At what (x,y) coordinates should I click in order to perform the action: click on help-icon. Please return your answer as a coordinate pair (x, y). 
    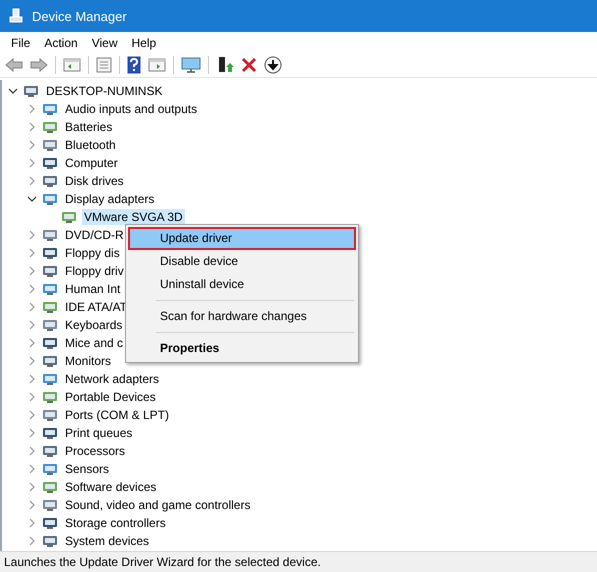
    Looking at the image, I should click on (134, 65).